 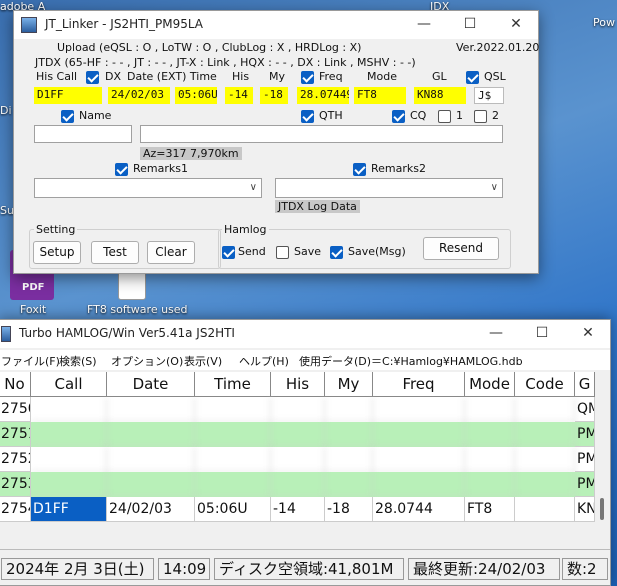 What do you see at coordinates (298, 384) in the screenshot?
I see `col-his: His` at bounding box center [298, 384].